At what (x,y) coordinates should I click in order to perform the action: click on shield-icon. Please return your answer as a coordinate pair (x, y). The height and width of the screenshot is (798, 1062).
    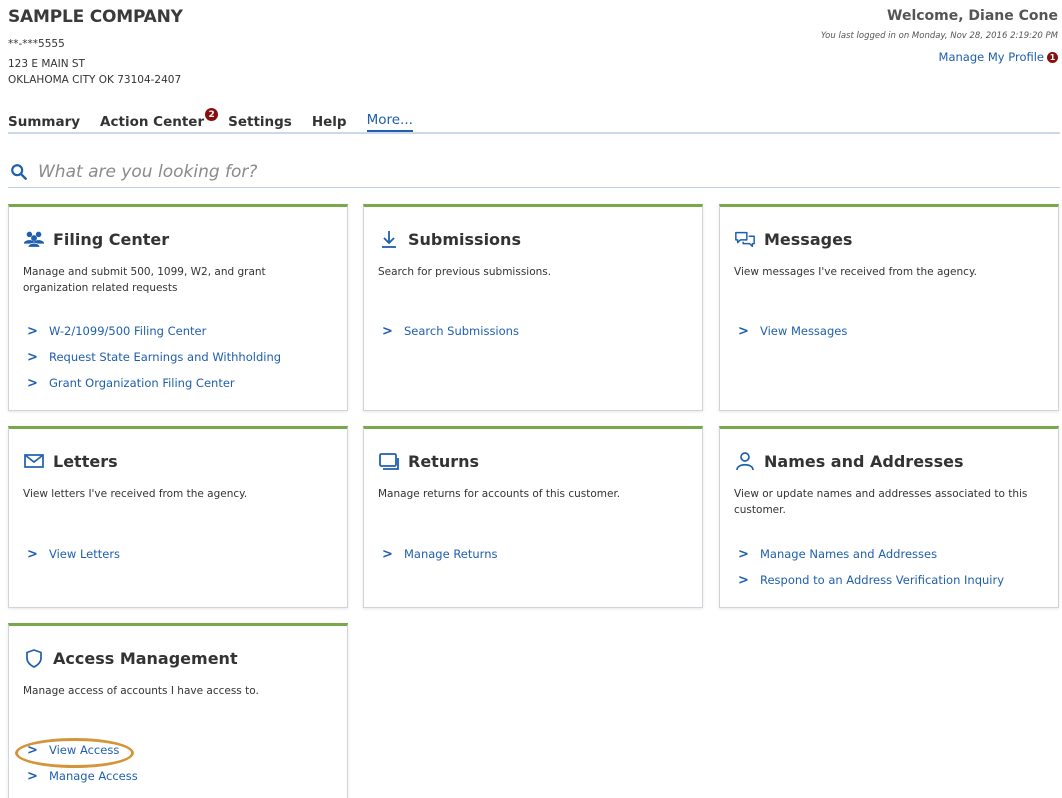
    Looking at the image, I should click on (34, 658).